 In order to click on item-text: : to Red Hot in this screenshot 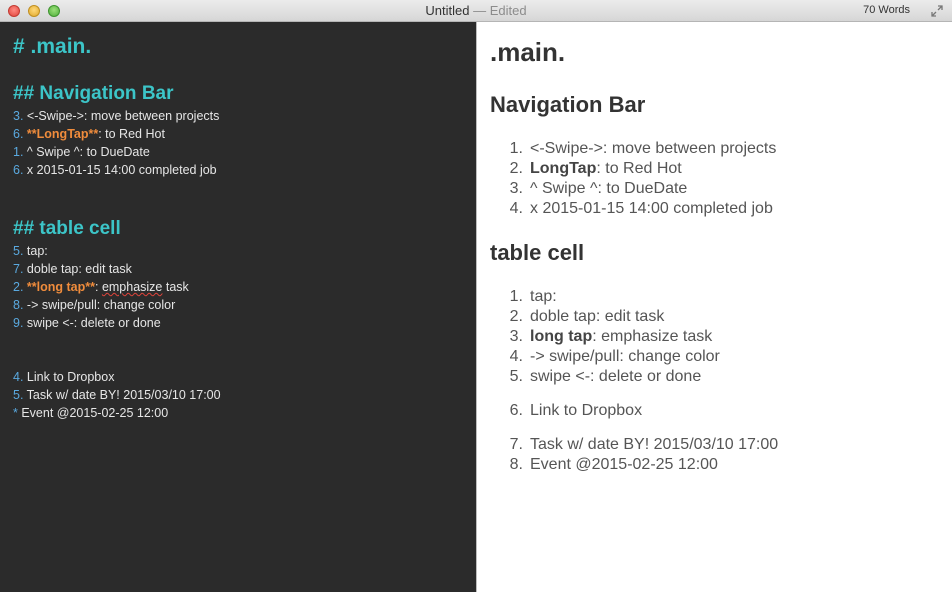, I will do `click(639, 168)`.